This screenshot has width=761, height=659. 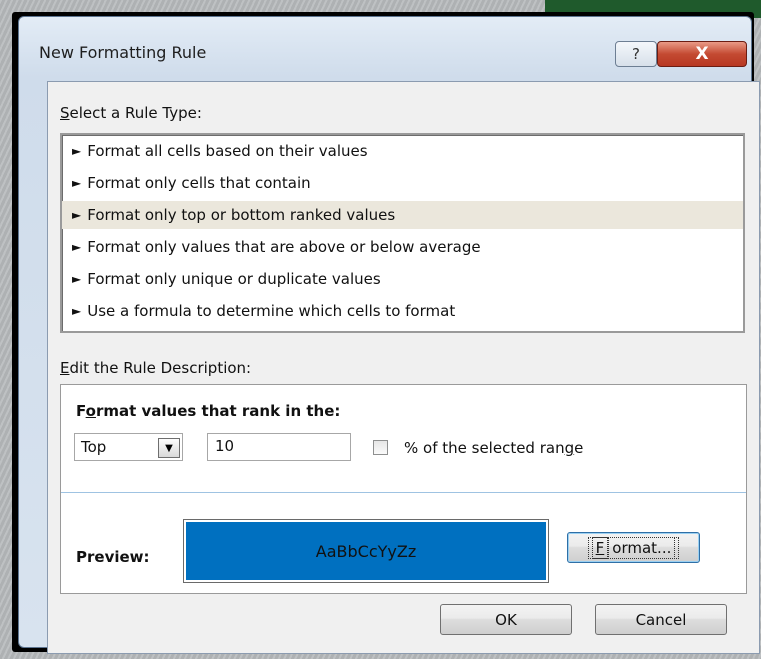 What do you see at coordinates (208, 411) in the screenshot?
I see `rank-heading: Format values that rank in the:` at bounding box center [208, 411].